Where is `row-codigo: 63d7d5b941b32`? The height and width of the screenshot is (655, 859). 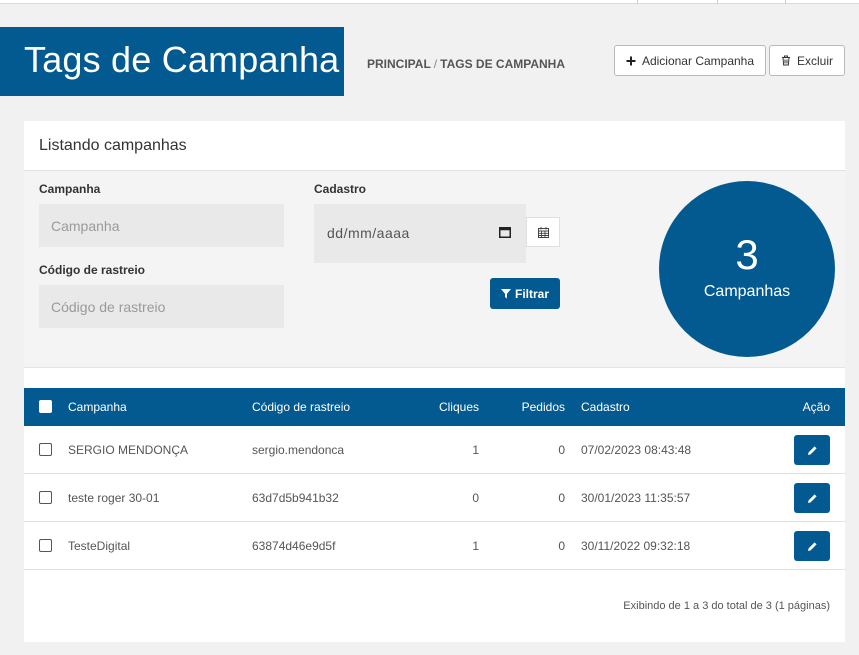 row-codigo: 63d7d5b941b32 is located at coordinates (295, 498).